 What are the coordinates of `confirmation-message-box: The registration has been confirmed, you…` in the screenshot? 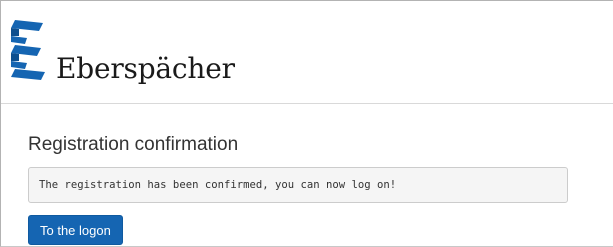 It's located at (298, 185).